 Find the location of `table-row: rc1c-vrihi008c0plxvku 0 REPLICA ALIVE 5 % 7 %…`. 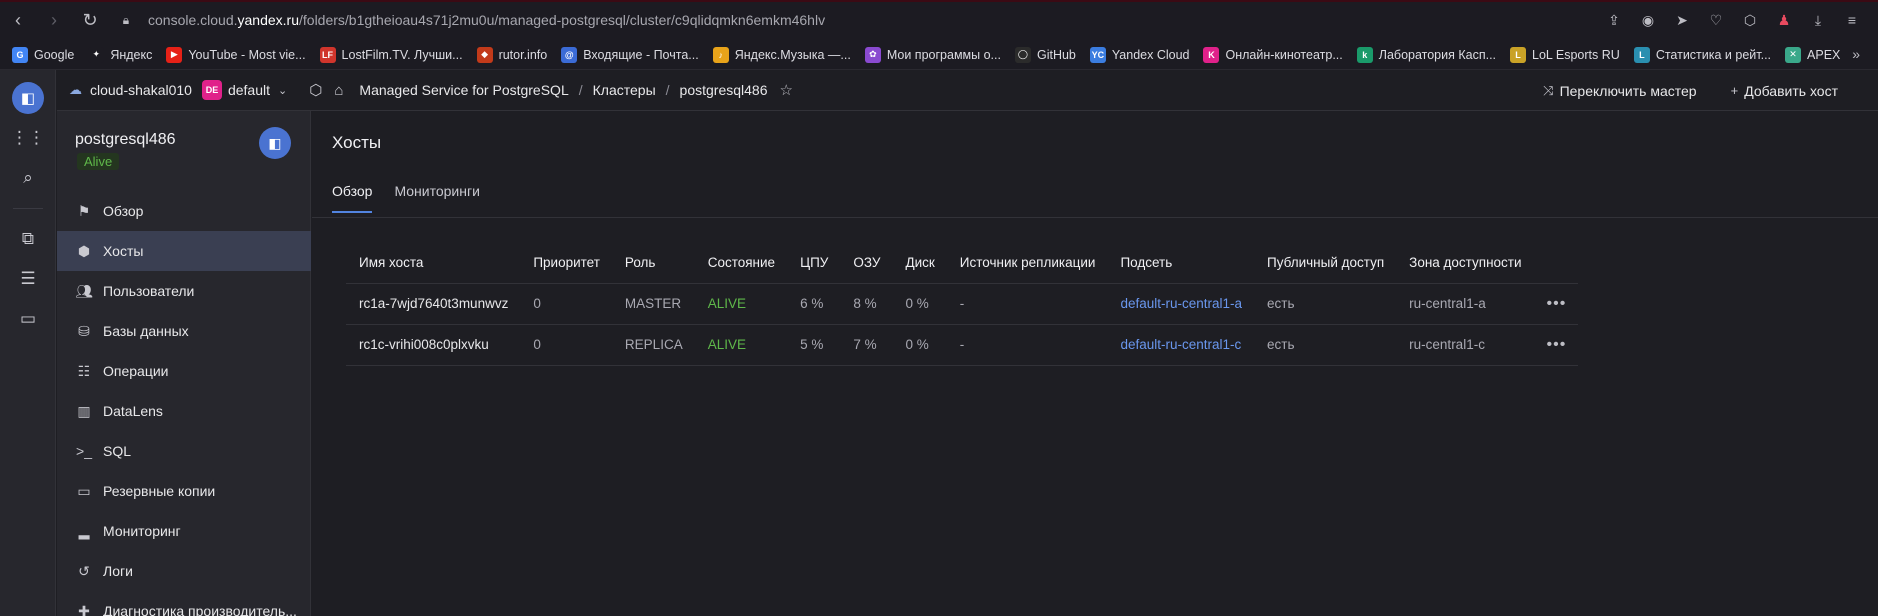

table-row: rc1c-vrihi008c0plxvku 0 REPLICA ALIVE 5 % 7 %… is located at coordinates (962, 344).